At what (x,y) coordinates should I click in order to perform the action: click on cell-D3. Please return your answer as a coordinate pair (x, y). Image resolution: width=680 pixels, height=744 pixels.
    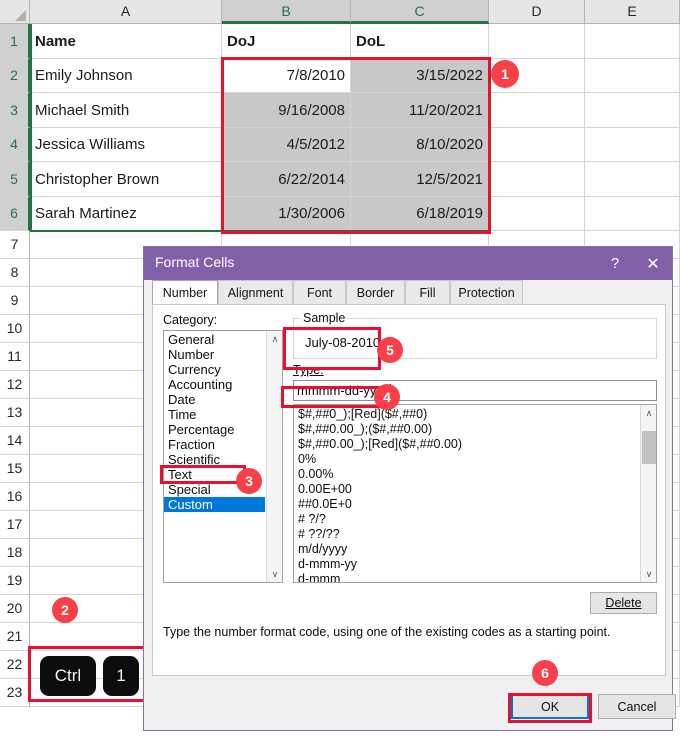
    Looking at the image, I should click on (537, 110).